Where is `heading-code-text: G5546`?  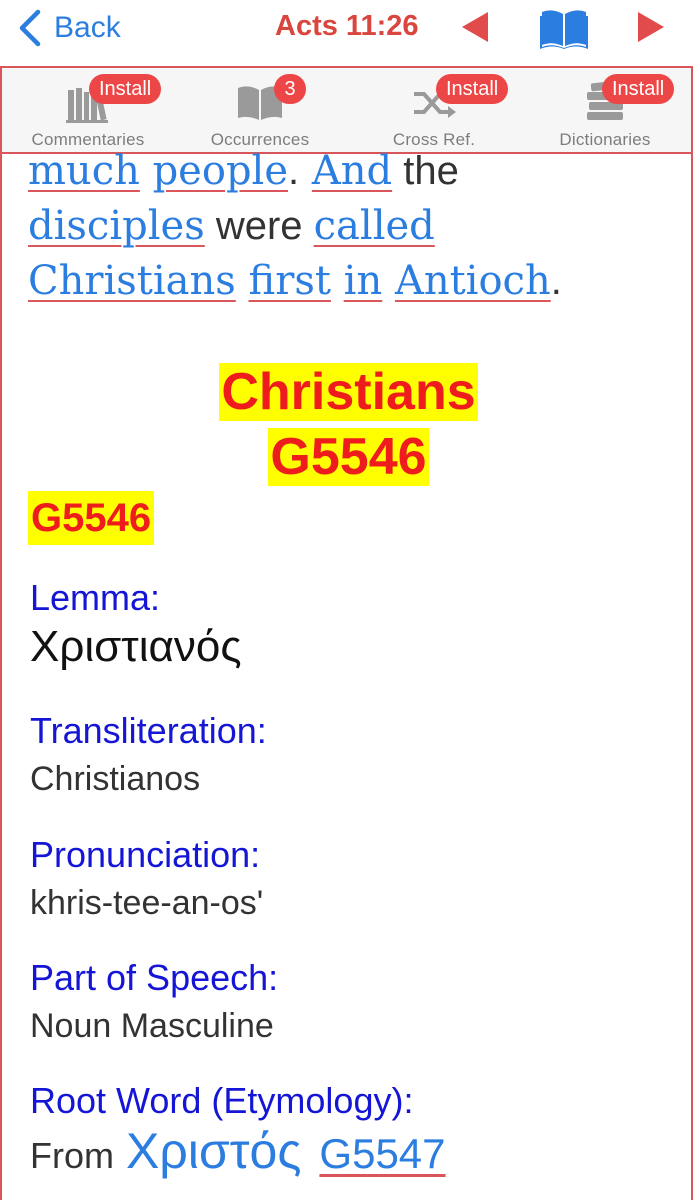 heading-code-text: G5546 is located at coordinates (348, 457).